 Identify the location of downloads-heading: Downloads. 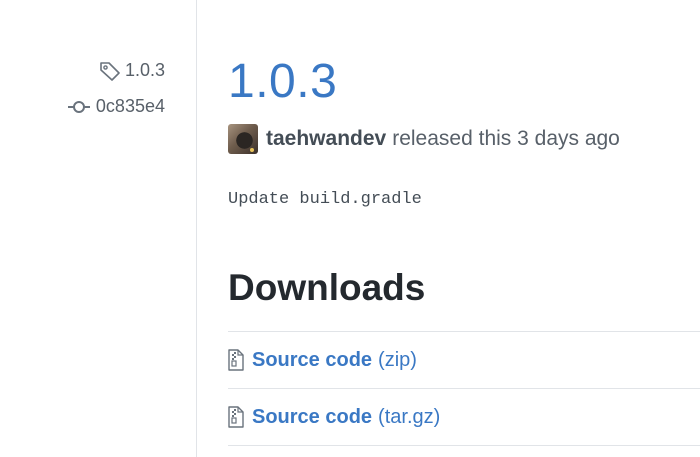
(327, 287).